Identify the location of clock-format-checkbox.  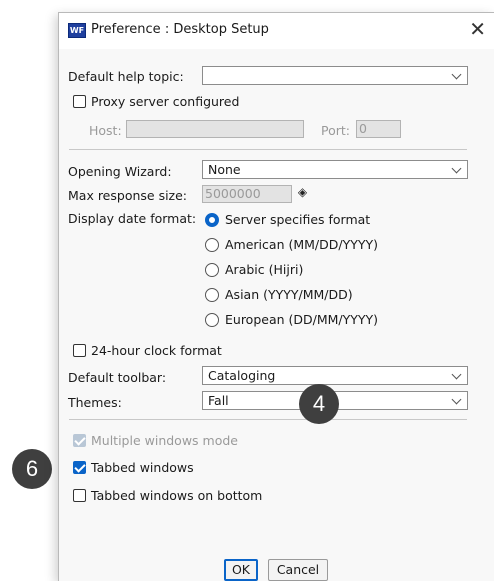
(79, 350).